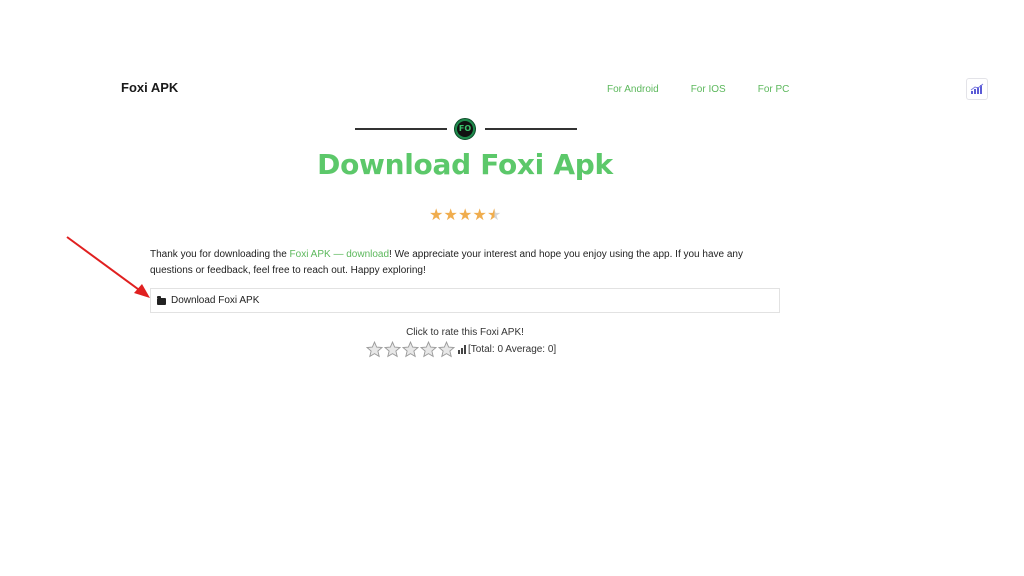  What do you see at coordinates (340, 254) in the screenshot?
I see `foxi-apk-download-link: Foxi APK — download` at bounding box center [340, 254].